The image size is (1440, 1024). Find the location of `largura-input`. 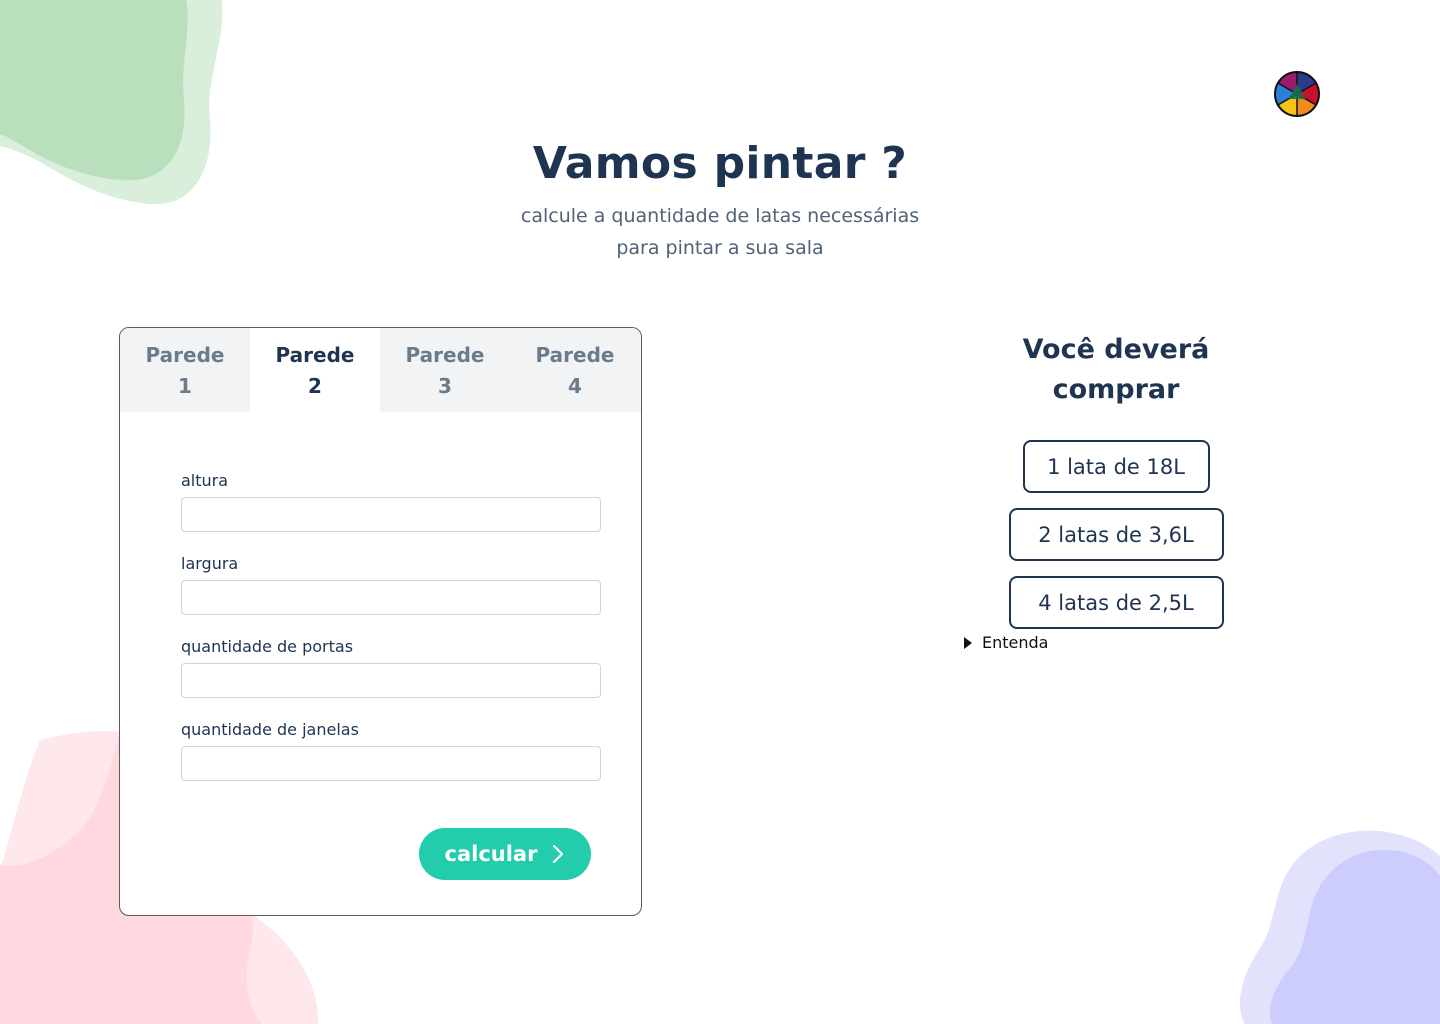

largura-input is located at coordinates (391, 597).